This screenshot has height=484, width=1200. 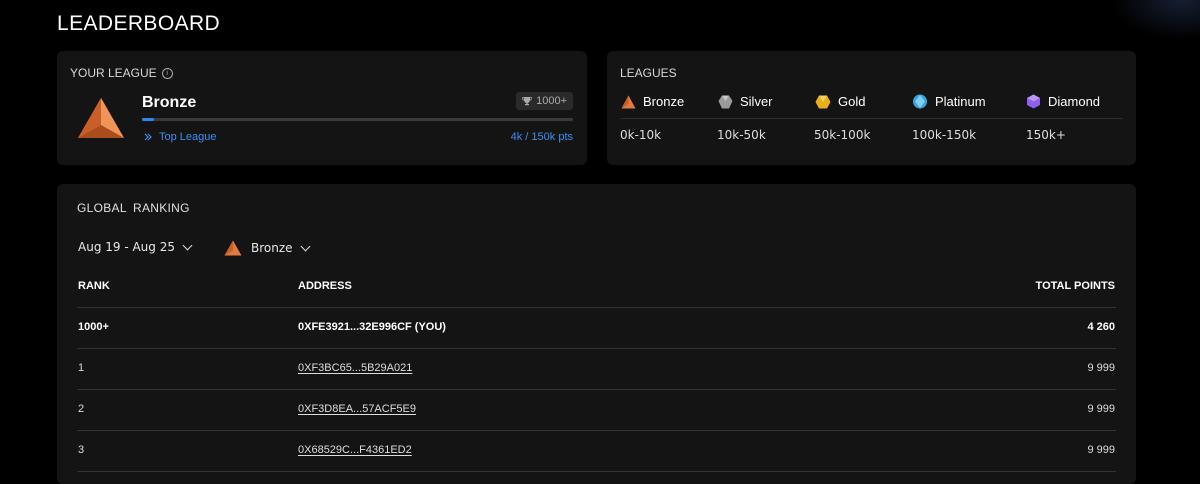 What do you see at coordinates (94, 286) in the screenshot?
I see `column-header-rank: RANK` at bounding box center [94, 286].